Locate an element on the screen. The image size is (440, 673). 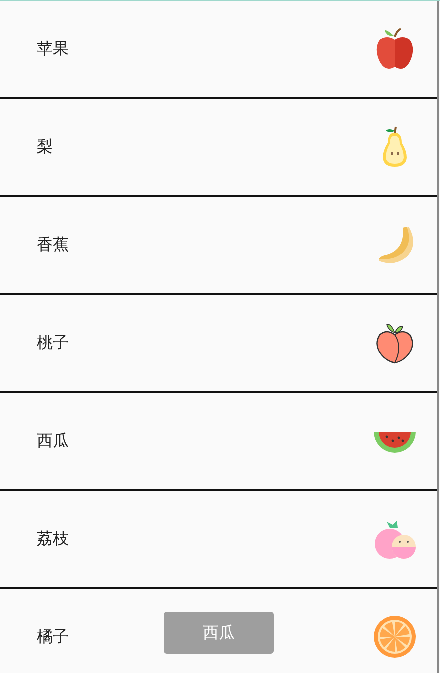
list-item: 梨 is located at coordinates (218, 148).